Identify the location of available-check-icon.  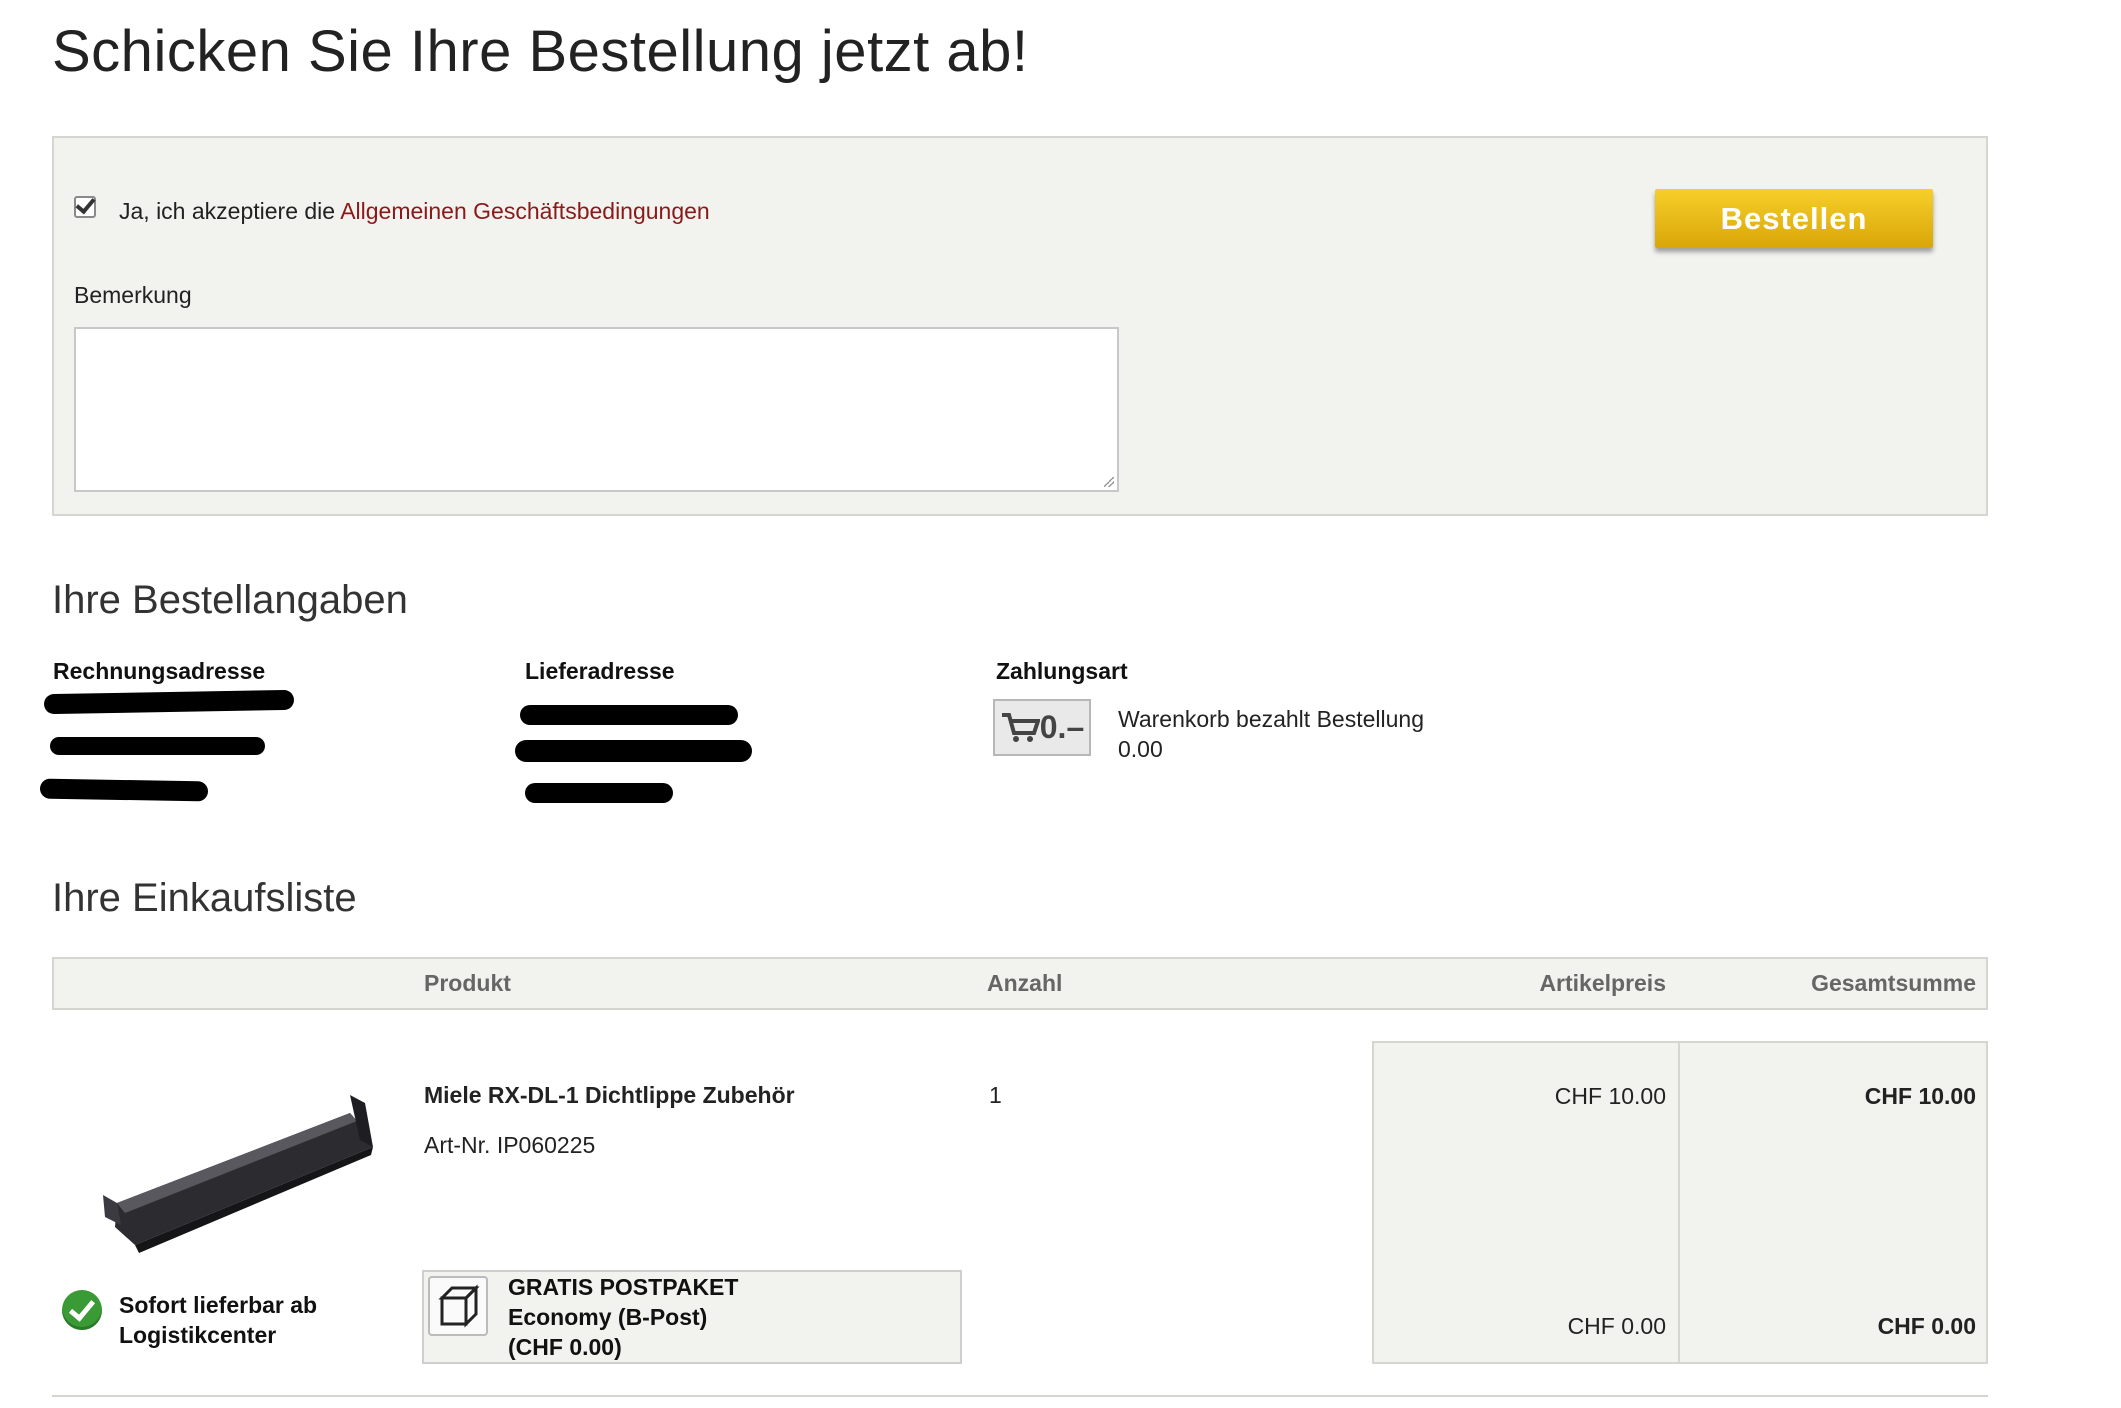
(82, 1310).